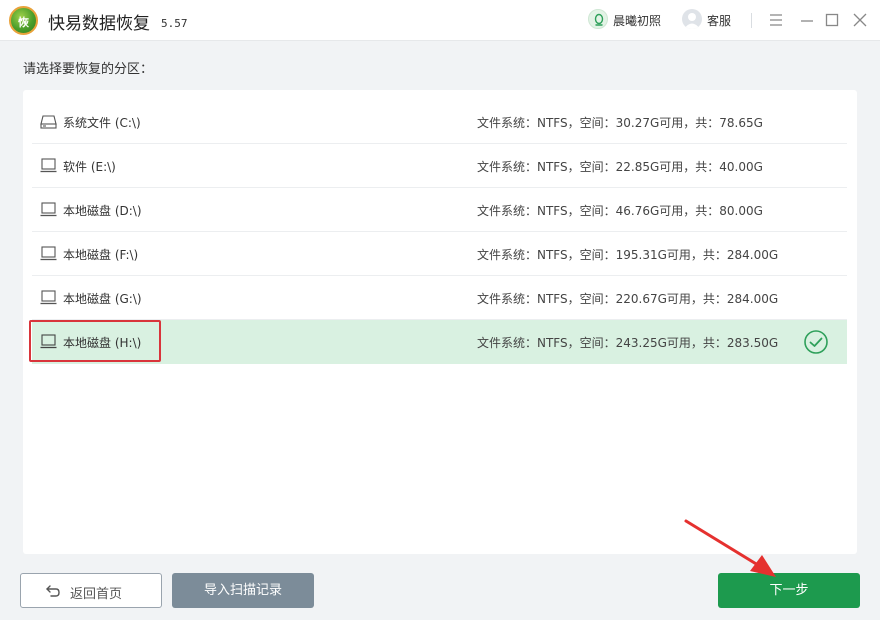  I want to click on service-avatar-icon, so click(692, 19).